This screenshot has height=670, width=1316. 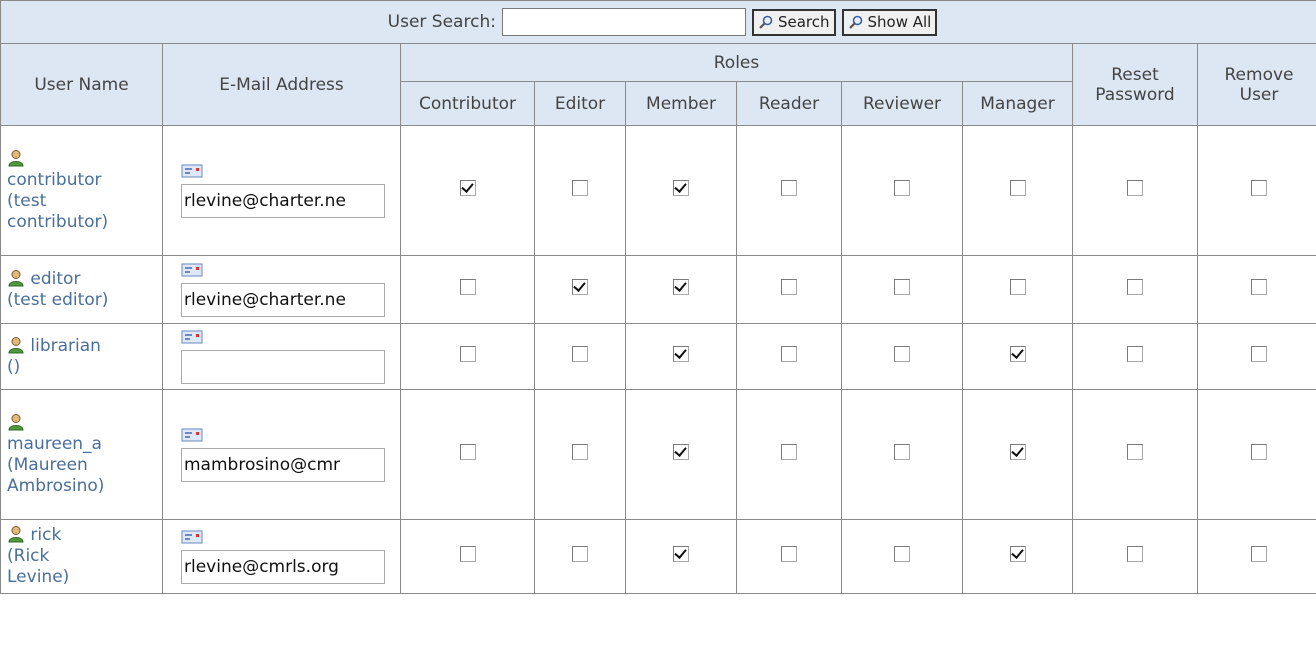 I want to click on user-fullname-line: Levine), so click(x=81, y=577).